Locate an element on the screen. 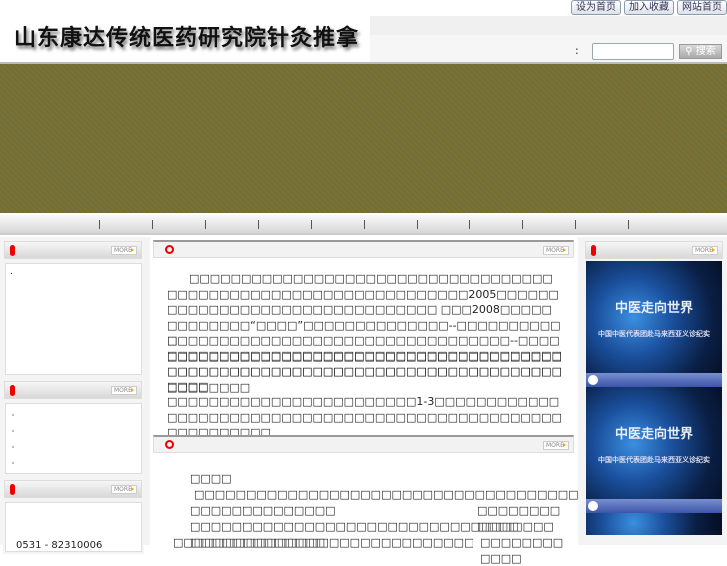 The width and height of the screenshot is (727, 566). set-homepage-button: 设为首页 is located at coordinates (596, 7).